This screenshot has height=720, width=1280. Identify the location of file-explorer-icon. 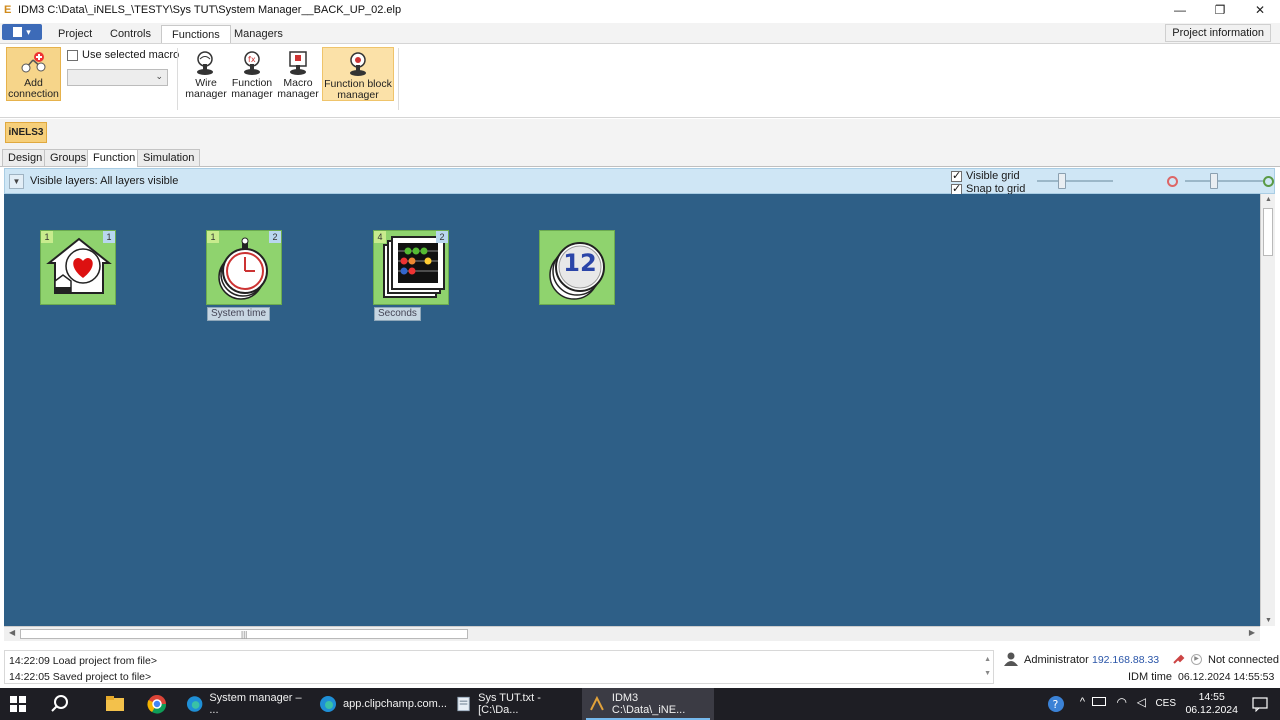
(115, 704).